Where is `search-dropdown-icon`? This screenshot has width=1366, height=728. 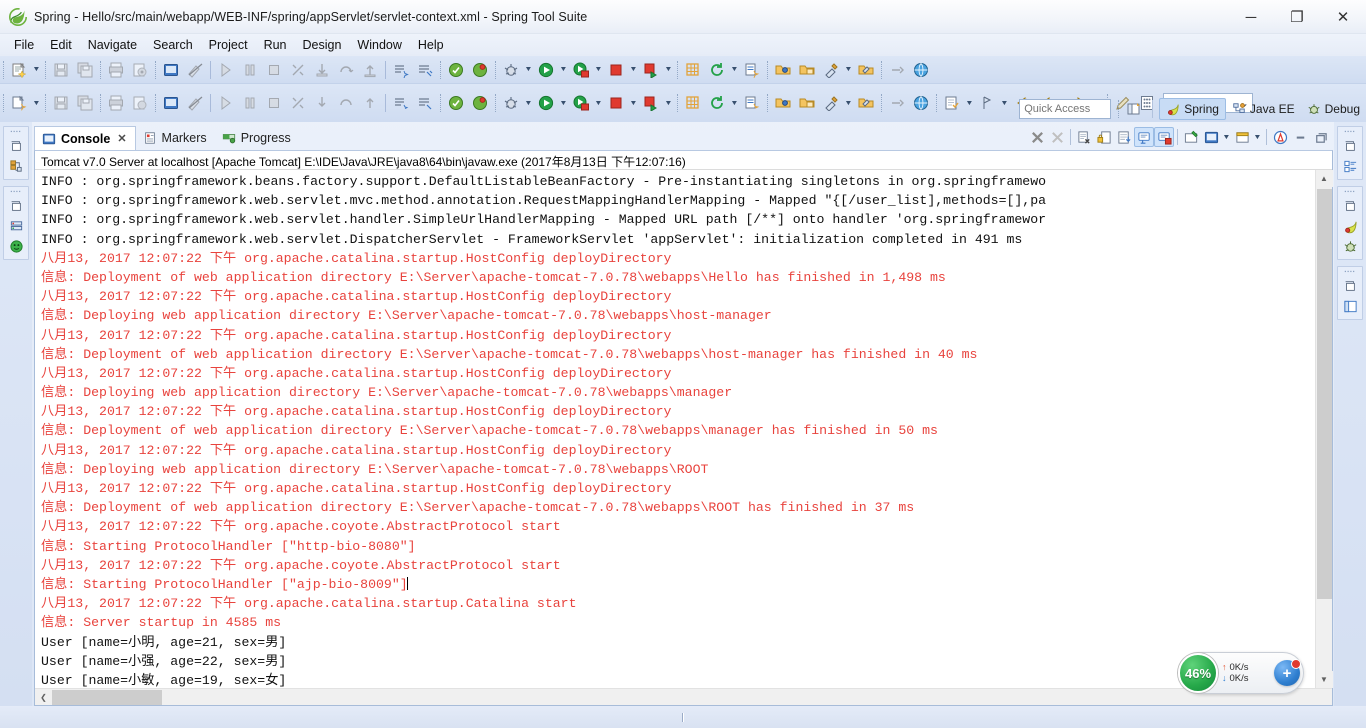
search-dropdown-icon is located at coordinates (848, 70).